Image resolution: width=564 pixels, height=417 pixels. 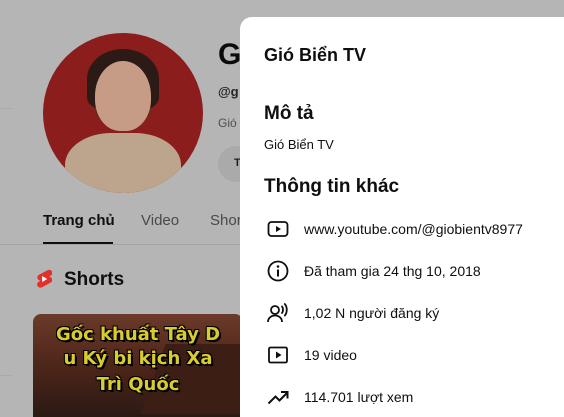 What do you see at coordinates (372, 313) in the screenshot?
I see `subscriber-count: 1,02 N người đăng ký` at bounding box center [372, 313].